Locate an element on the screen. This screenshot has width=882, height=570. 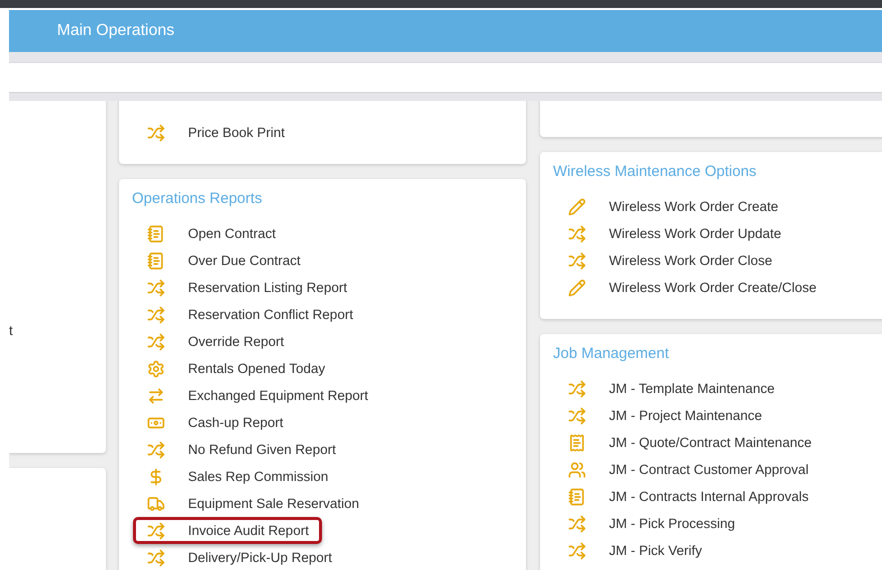
menu-item: JM - Template Maintenance is located at coordinates (671, 388).